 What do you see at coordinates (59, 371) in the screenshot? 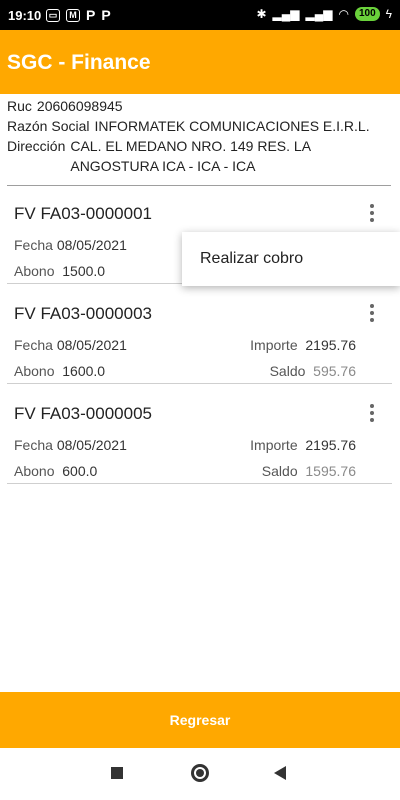
I see `abono-row: Abono 1600.0` at bounding box center [59, 371].